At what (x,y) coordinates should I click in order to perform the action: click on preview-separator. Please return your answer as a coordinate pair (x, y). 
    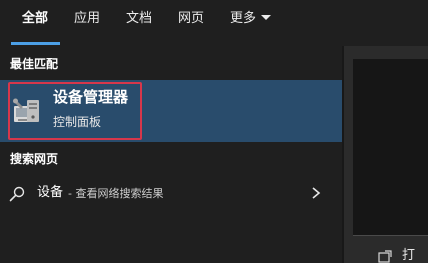
    Looking at the image, I should click on (390, 235).